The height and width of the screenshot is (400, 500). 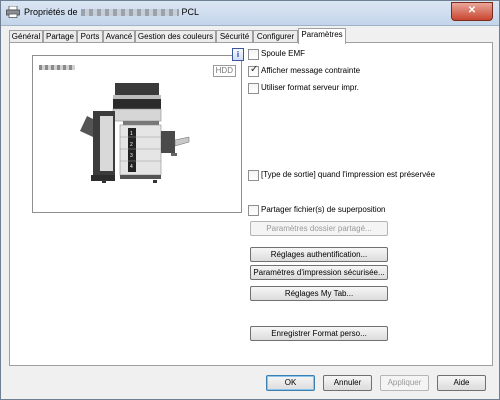 What do you see at coordinates (347, 383) in the screenshot?
I see `cancel-button: Annuler` at bounding box center [347, 383].